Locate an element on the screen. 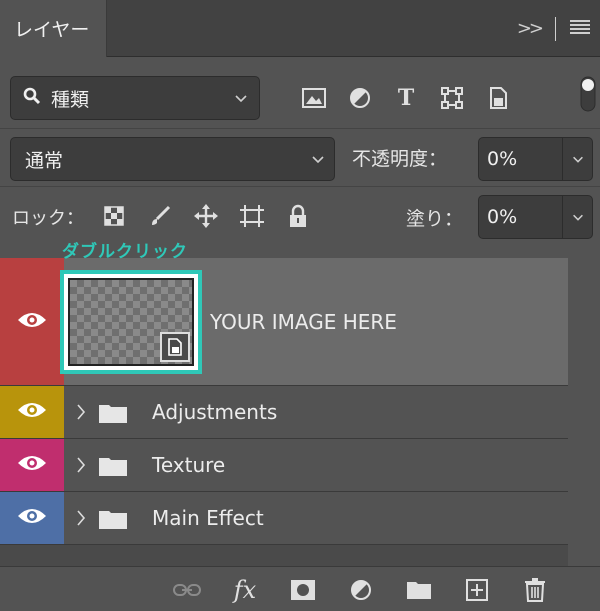 The height and width of the screenshot is (611, 600). blend-row: 通常 不透明度： 0% is located at coordinates (300, 159).